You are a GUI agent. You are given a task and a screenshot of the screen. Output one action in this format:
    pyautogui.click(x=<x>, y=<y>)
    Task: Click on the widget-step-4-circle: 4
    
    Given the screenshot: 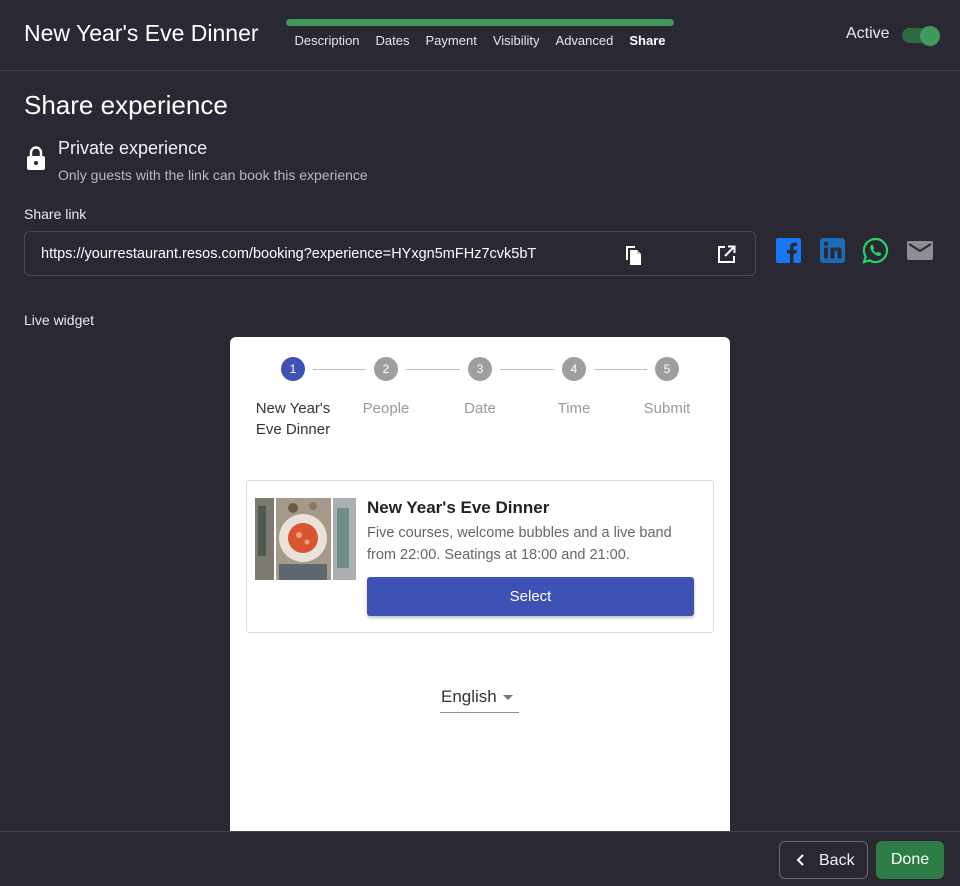 What is the action you would take?
    pyautogui.click(x=574, y=369)
    